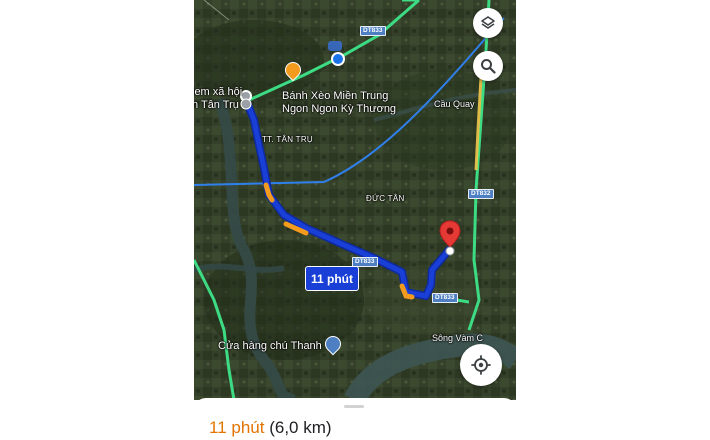 The width and height of the screenshot is (710, 440). I want to click on recenter-button, so click(481, 365).